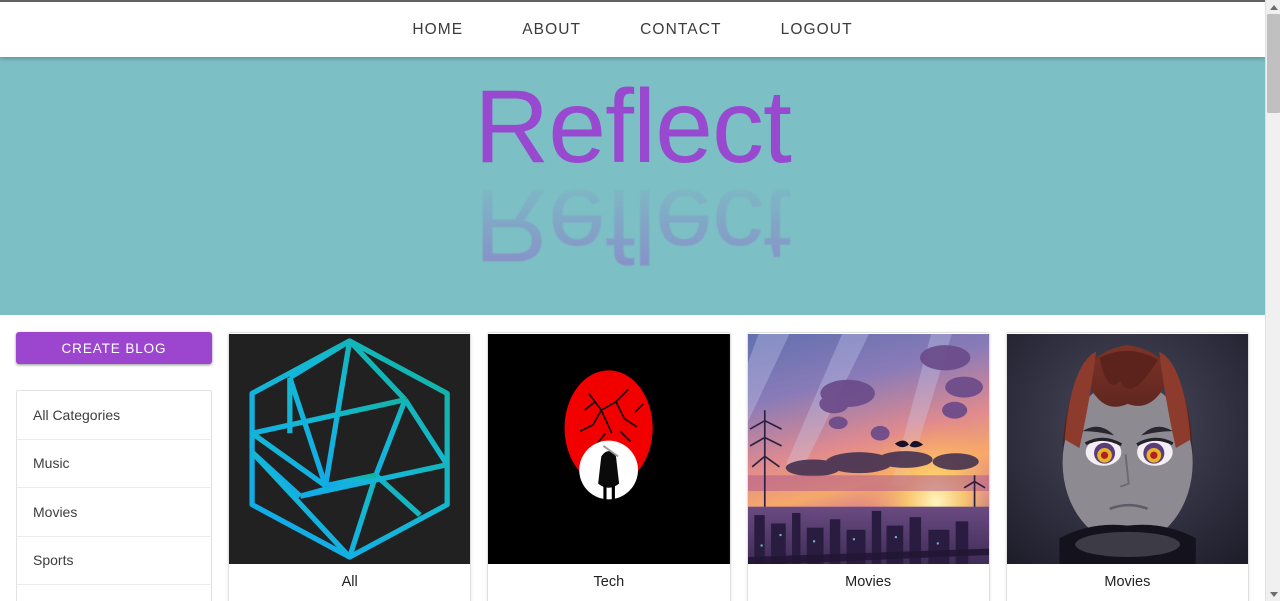 The image size is (1280, 601). Describe the element at coordinates (551, 30) in the screenshot. I see `nav-item-about: ABOUT` at that location.